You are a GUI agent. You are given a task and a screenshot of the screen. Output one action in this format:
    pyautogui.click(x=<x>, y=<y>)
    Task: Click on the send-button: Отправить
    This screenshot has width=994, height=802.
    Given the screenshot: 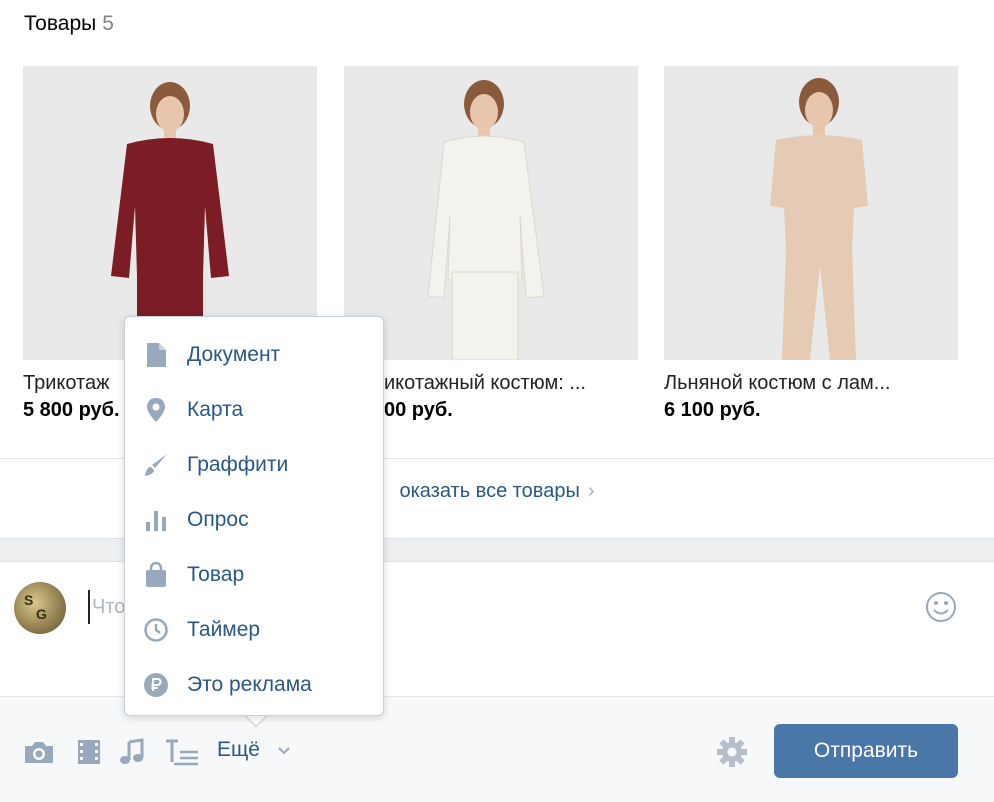 What is the action you would take?
    pyautogui.click(x=866, y=751)
    